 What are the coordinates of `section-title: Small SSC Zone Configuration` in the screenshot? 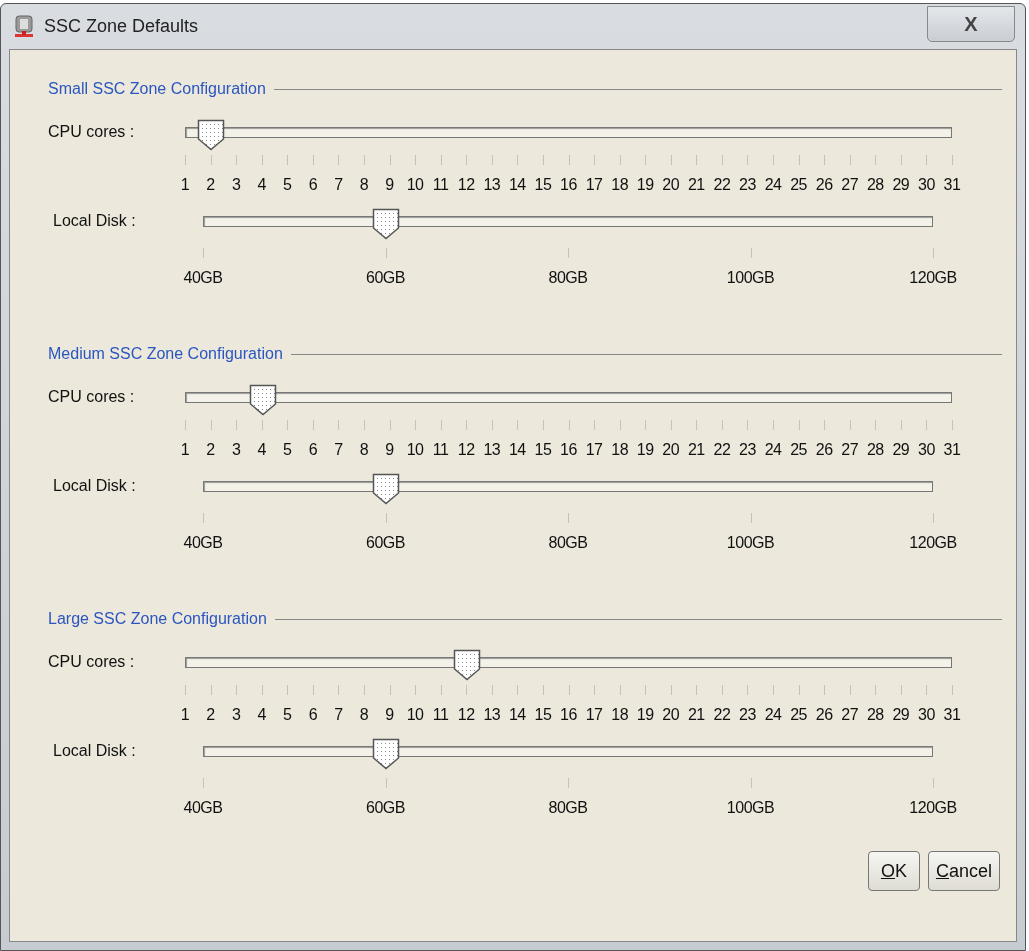 It's located at (157, 89).